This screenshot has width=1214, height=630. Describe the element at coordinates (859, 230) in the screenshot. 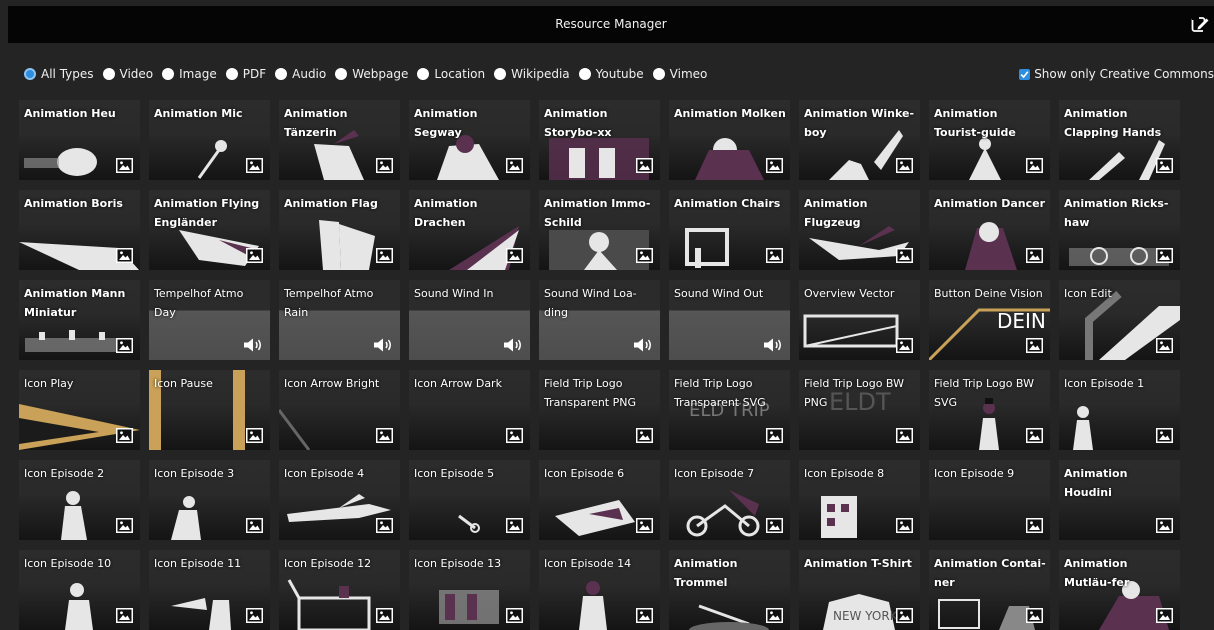

I see `resource-tile: Animation Flugzeug` at that location.